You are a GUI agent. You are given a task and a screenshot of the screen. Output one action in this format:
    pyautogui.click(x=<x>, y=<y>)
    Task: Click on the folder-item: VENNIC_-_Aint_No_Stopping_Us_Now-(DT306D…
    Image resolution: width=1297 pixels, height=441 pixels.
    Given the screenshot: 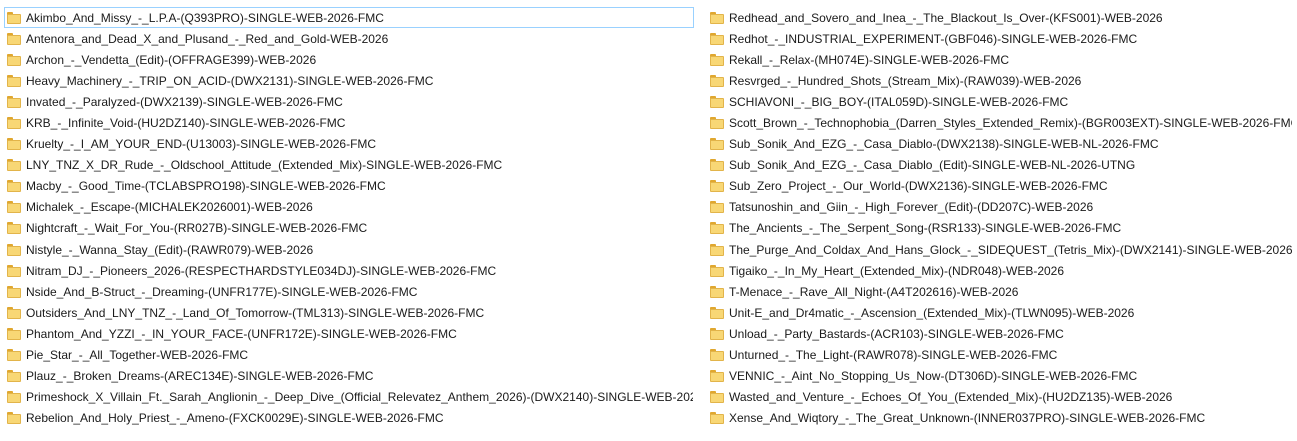 What is the action you would take?
    pyautogui.click(x=1000, y=376)
    